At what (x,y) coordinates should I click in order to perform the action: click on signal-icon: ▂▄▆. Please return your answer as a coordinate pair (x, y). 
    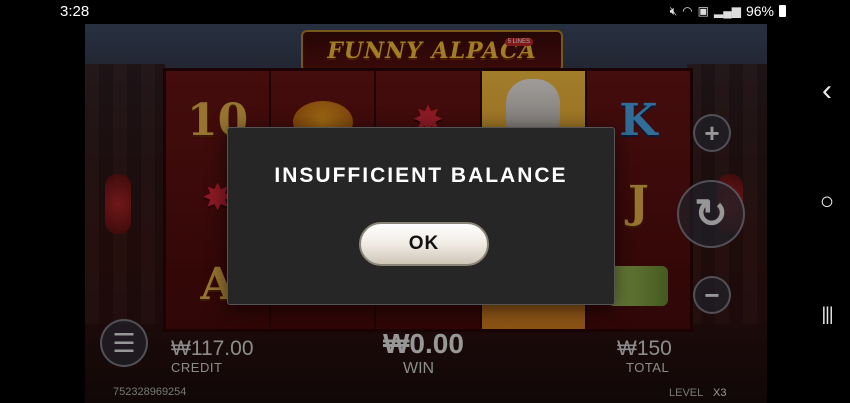
    Looking at the image, I should click on (727, 11).